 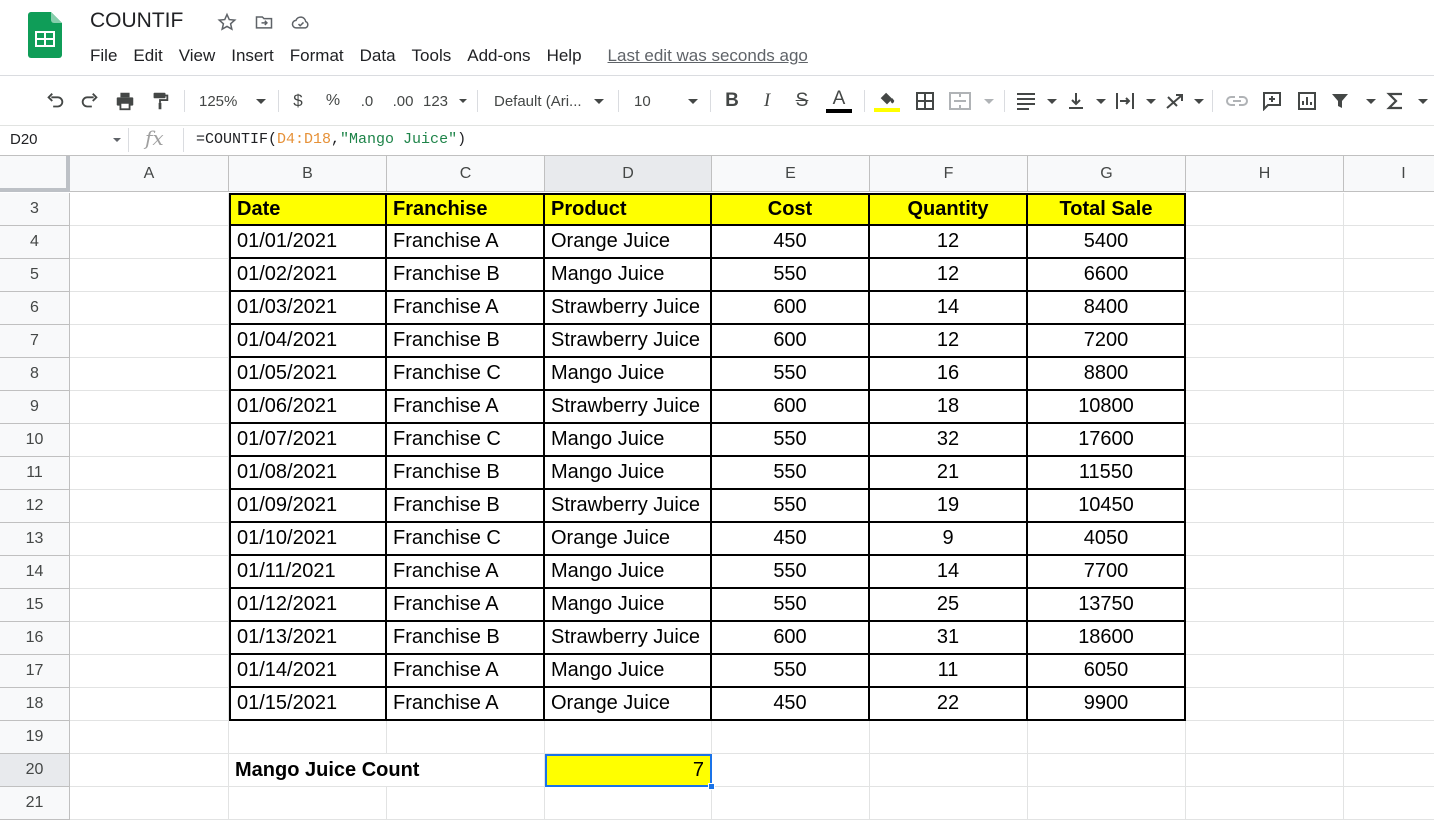 I want to click on text-color-button: A, so click(x=839, y=101).